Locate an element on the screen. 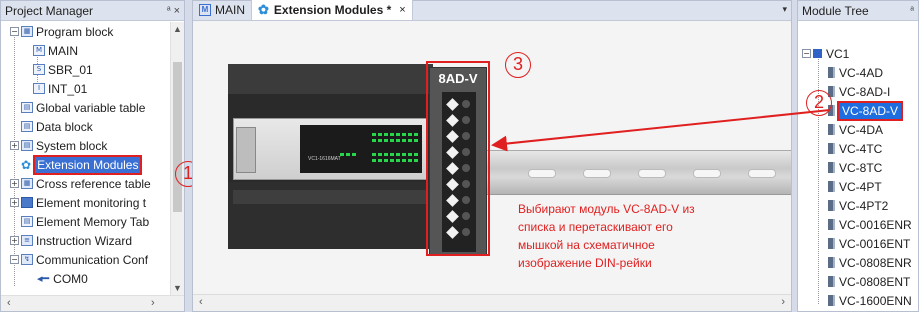  variable-table-icon: ▤ is located at coordinates (27, 107).